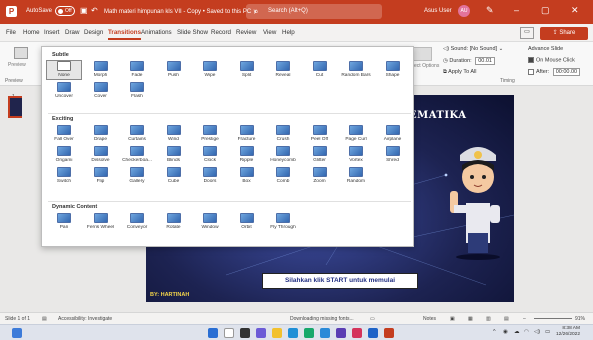  What do you see at coordinates (17, 65) in the screenshot?
I see `preview-button-label: Preview` at bounding box center [17, 65].